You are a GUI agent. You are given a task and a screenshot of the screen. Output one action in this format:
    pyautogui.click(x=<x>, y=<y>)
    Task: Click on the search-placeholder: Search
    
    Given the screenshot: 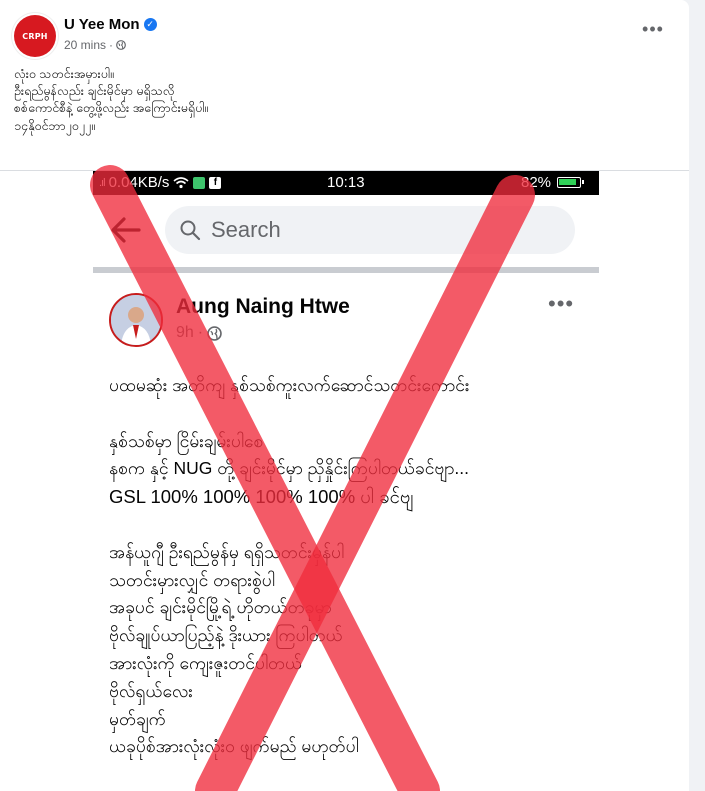 What is the action you would take?
    pyautogui.click(x=246, y=229)
    